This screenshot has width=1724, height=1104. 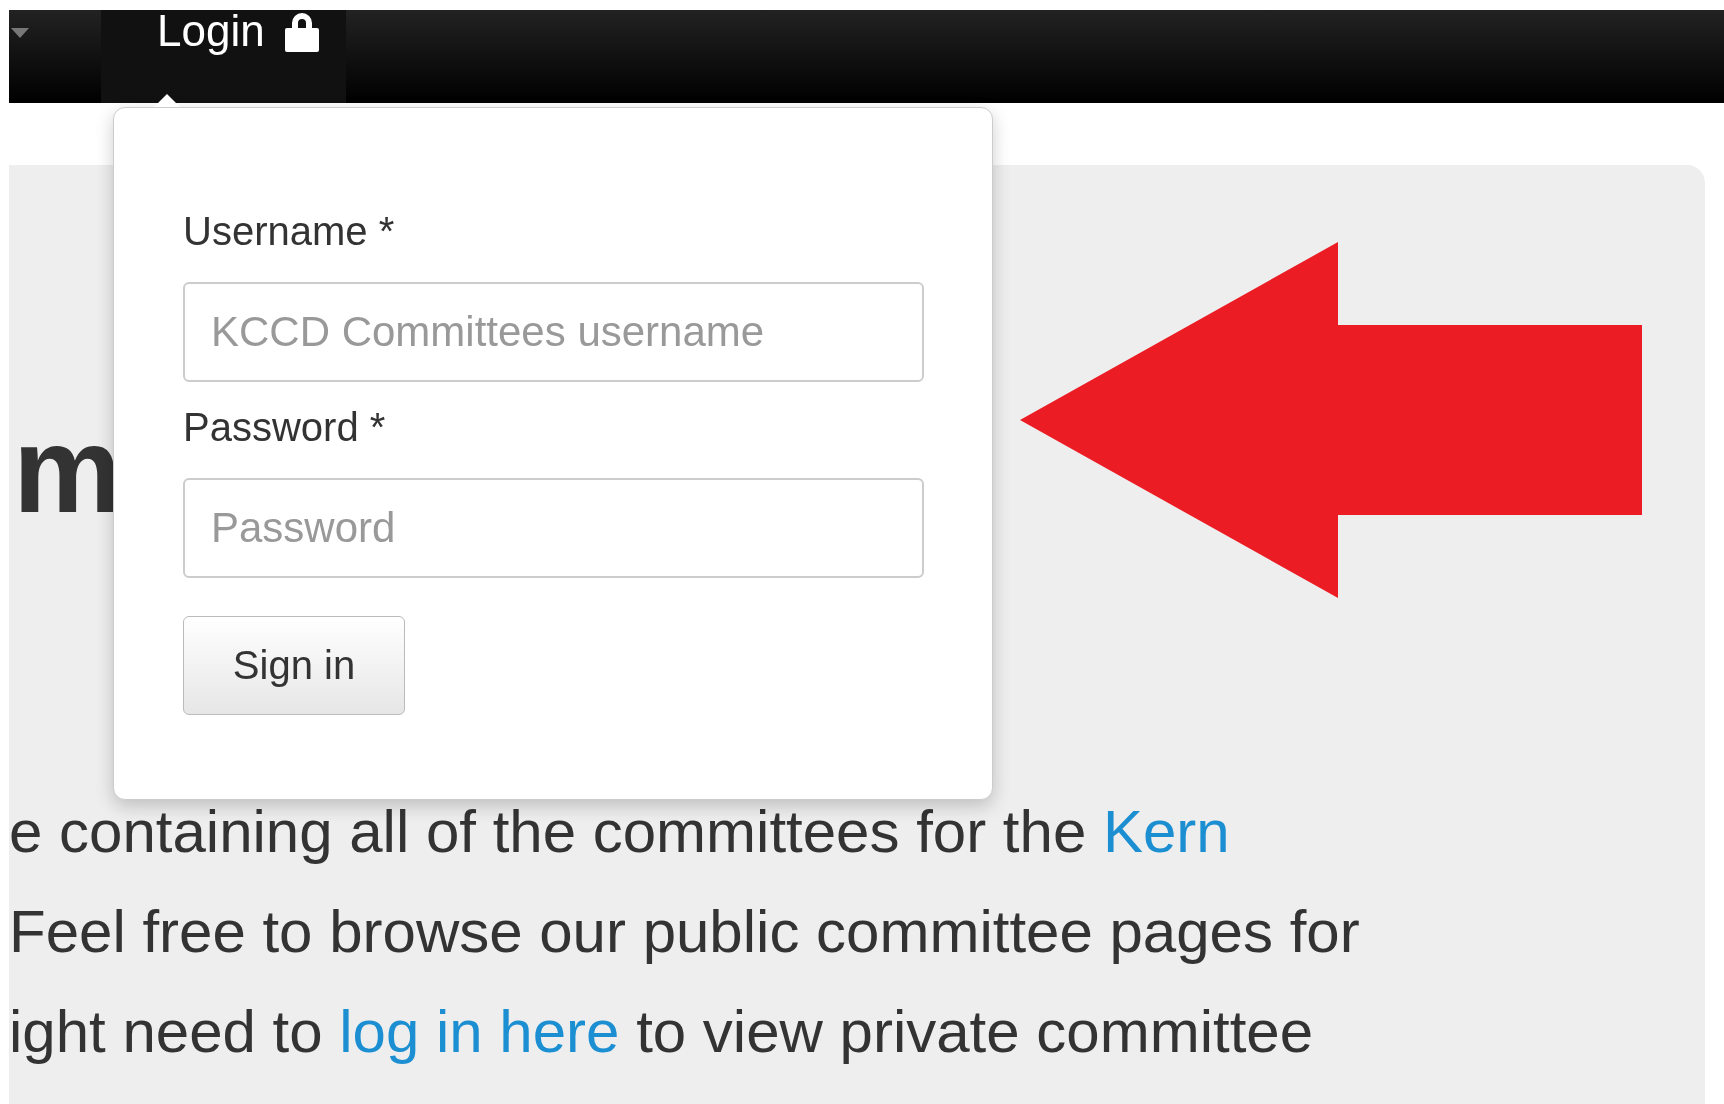 What do you see at coordinates (553, 528) in the screenshot?
I see `input-field: Password` at bounding box center [553, 528].